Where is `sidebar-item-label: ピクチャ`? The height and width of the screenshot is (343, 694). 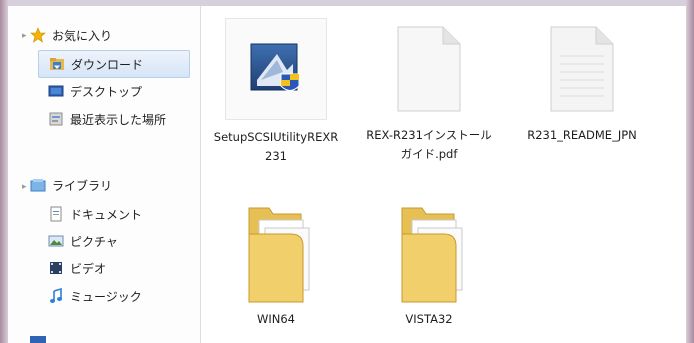 sidebar-item-label: ピクチャ is located at coordinates (94, 241).